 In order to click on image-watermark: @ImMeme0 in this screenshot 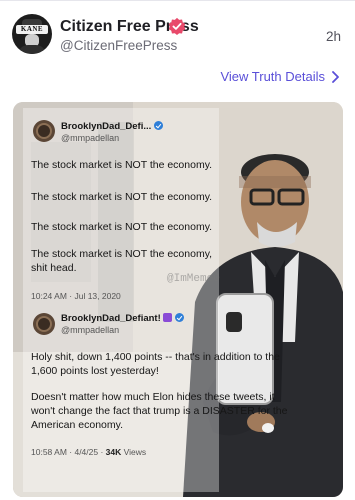, I will do `click(193, 279)`.